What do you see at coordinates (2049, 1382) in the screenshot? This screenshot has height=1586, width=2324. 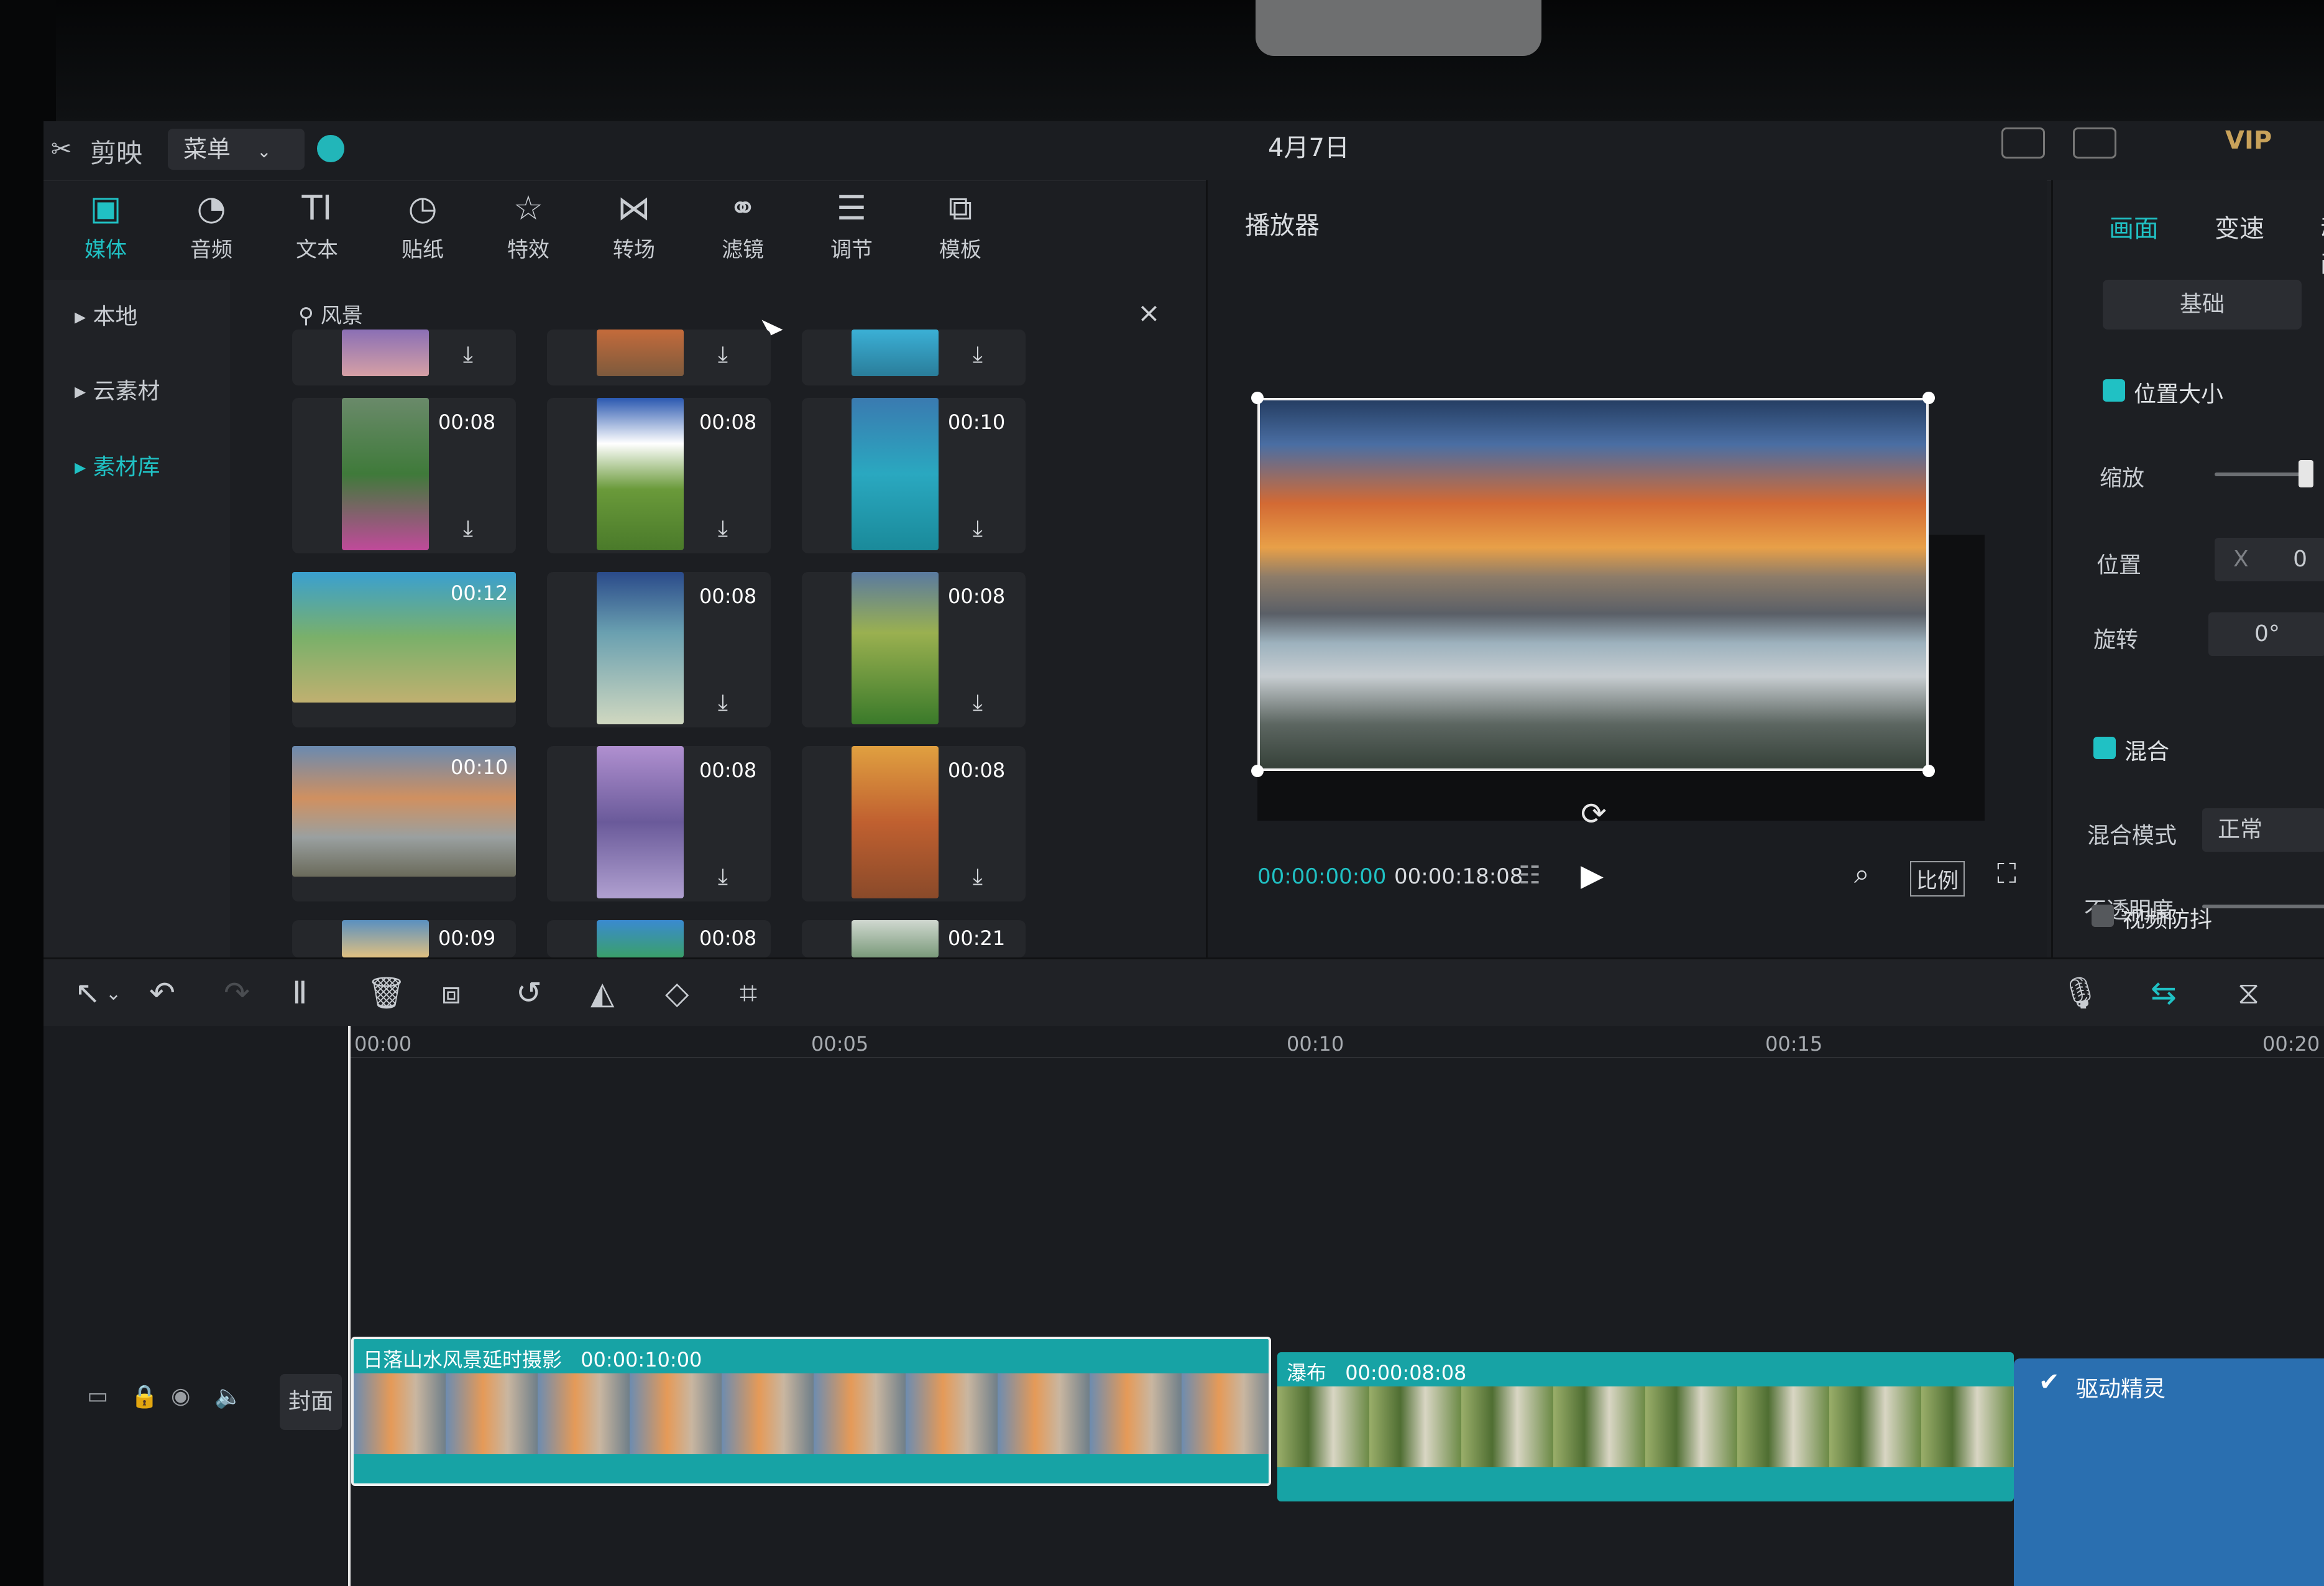 I see `checkmark-icon: ✔` at bounding box center [2049, 1382].